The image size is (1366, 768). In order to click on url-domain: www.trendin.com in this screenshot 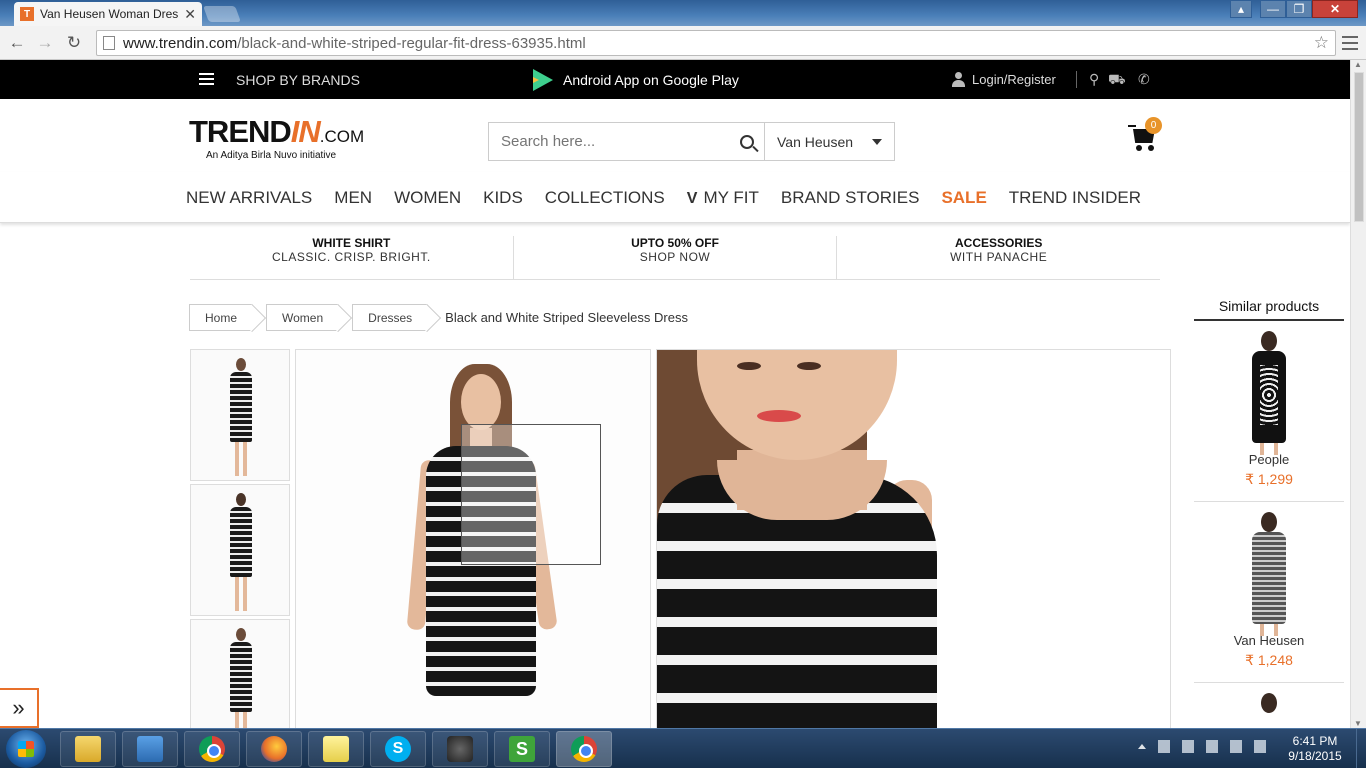, I will do `click(180, 43)`.